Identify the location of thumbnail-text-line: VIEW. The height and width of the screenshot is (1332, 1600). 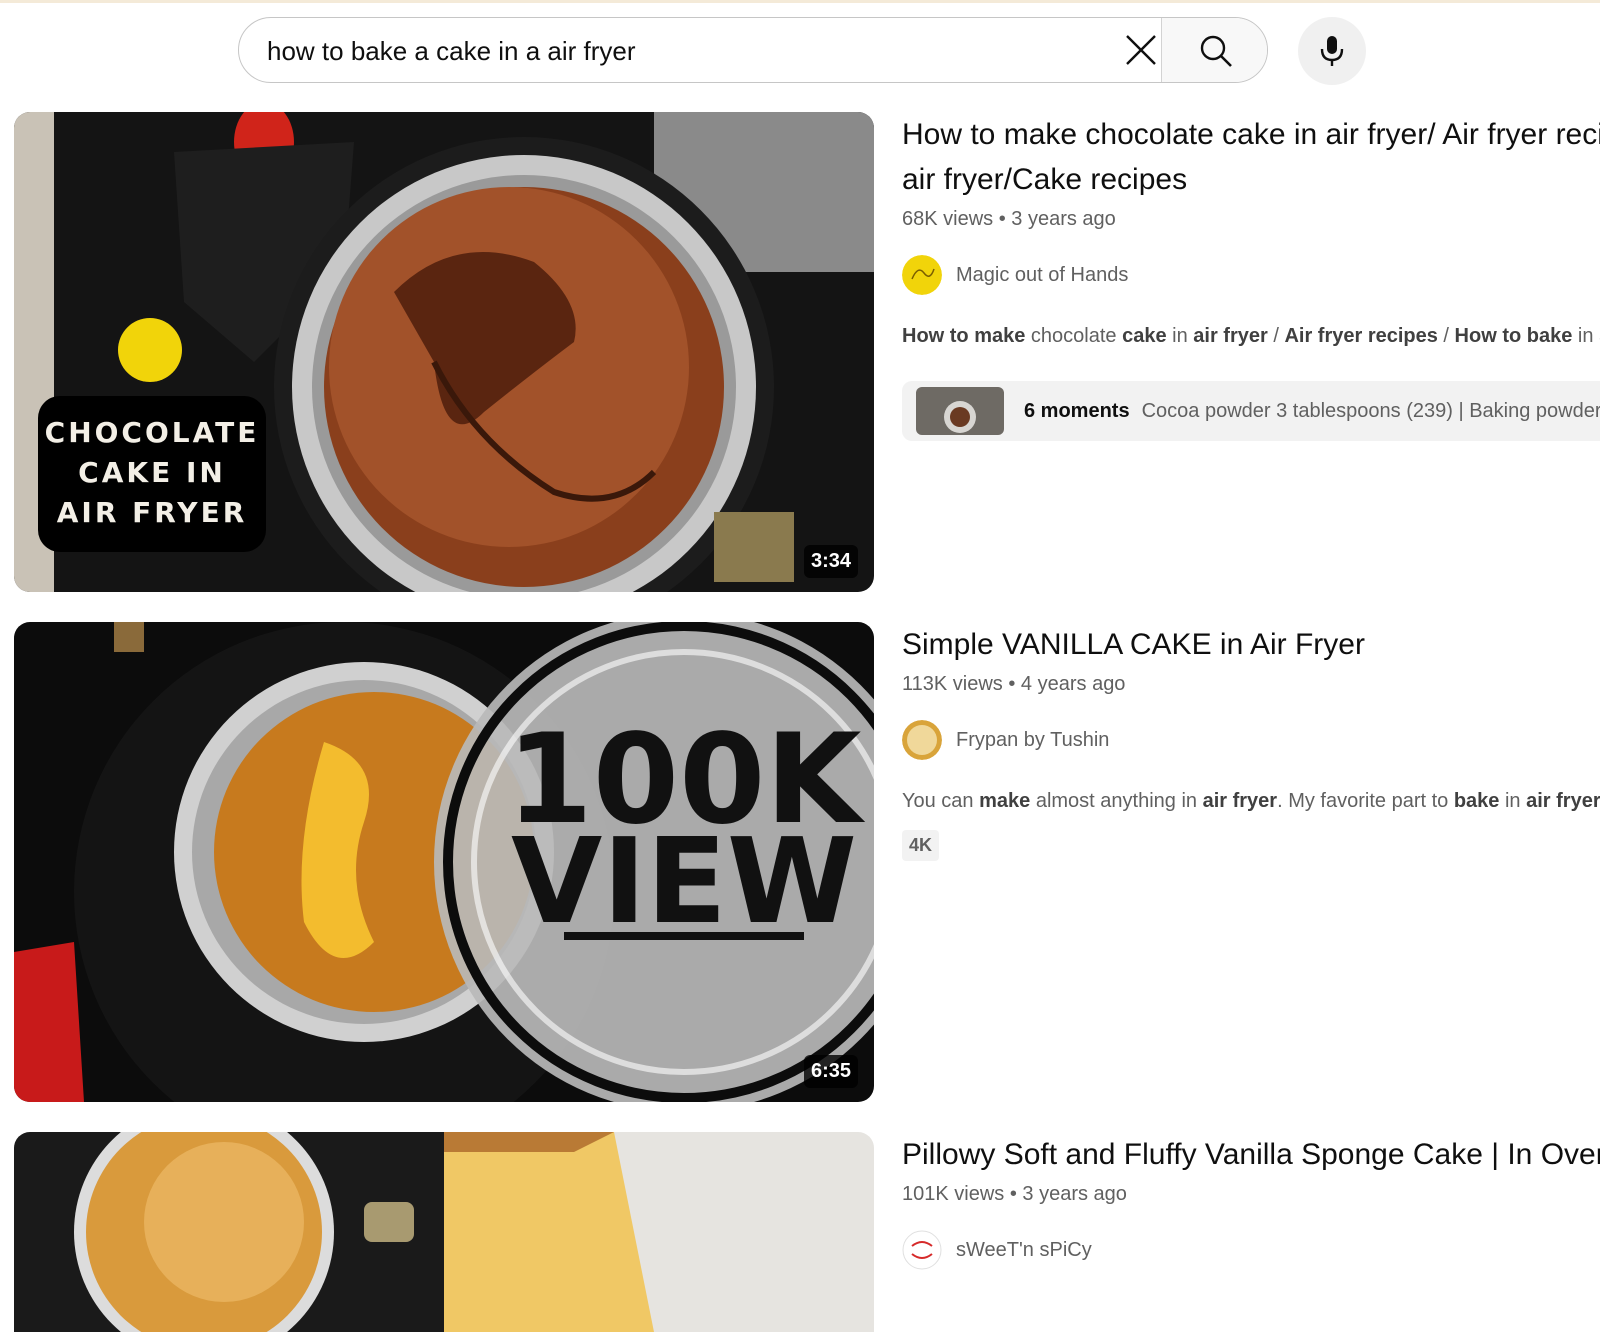
(684, 881).